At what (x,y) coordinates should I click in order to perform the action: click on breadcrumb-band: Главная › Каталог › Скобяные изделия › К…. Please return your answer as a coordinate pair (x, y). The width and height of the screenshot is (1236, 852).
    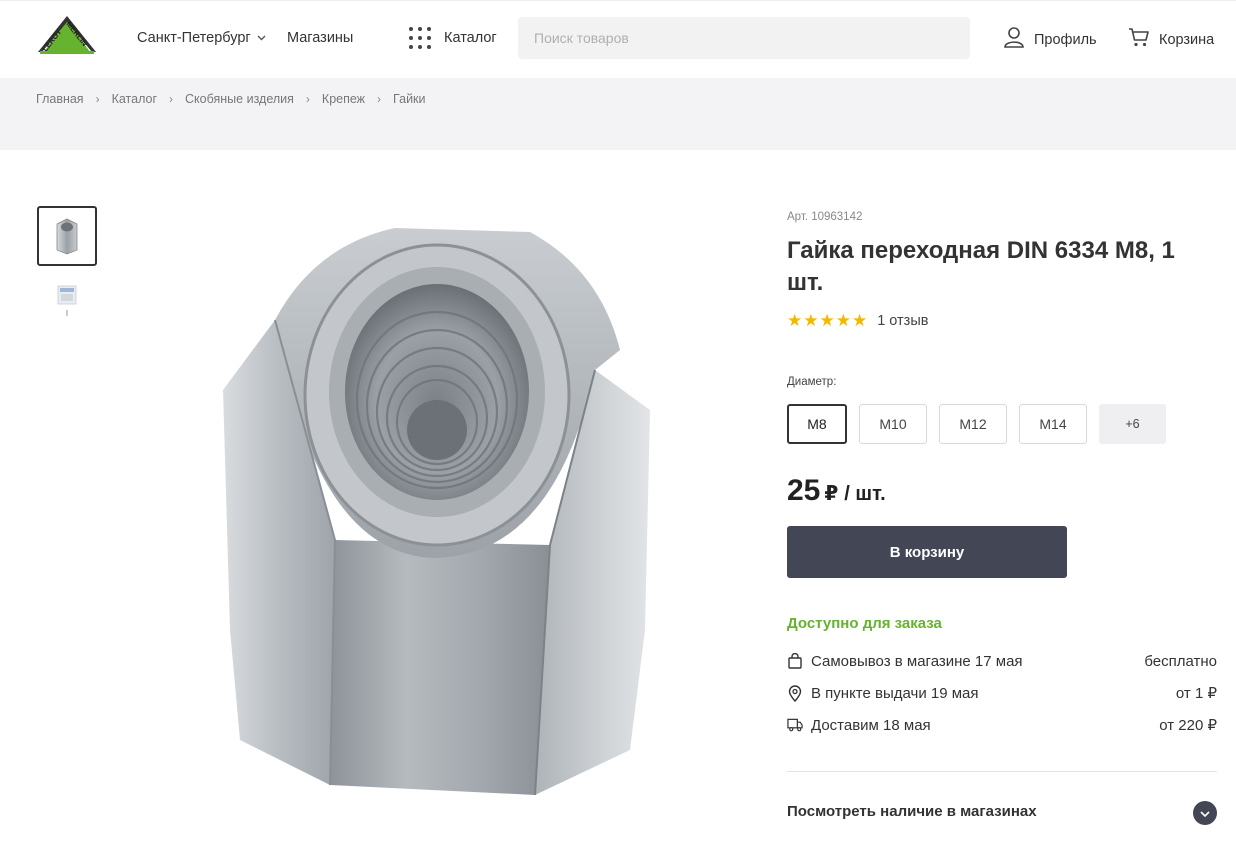
    Looking at the image, I should click on (618, 114).